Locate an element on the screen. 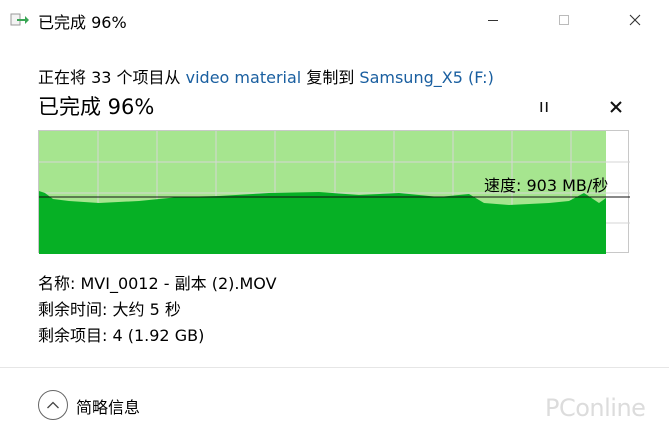 Image resolution: width=669 pixels, height=436 pixels. pause-button is located at coordinates (544, 107).